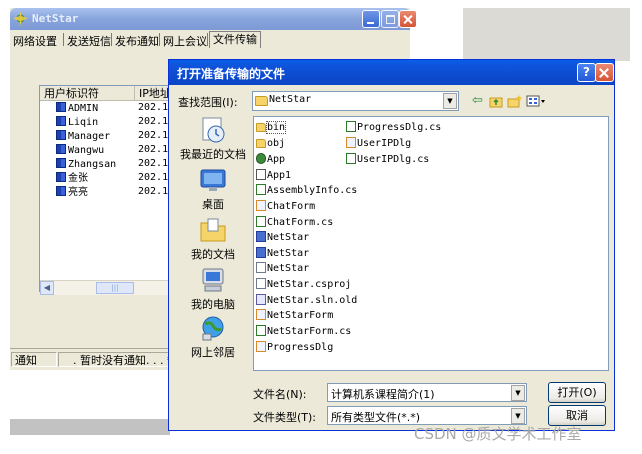 Image resolution: width=642 pixels, height=454 pixels. I want to click on close-button, so click(408, 19).